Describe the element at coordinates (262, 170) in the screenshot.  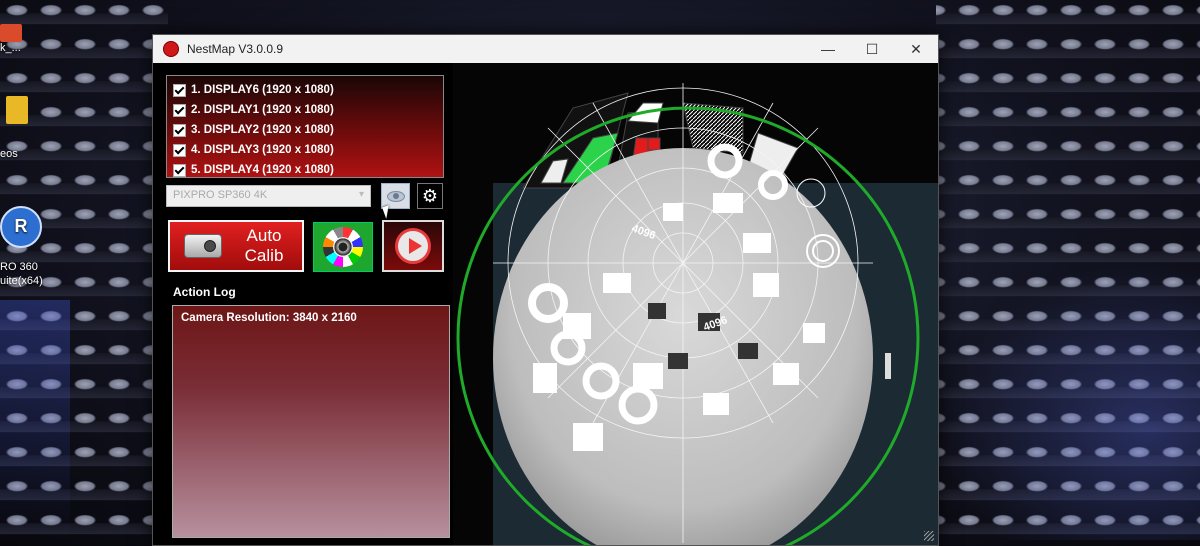
I see `display-label: 5. DISPLAY4 (1920 x 1080)` at that location.